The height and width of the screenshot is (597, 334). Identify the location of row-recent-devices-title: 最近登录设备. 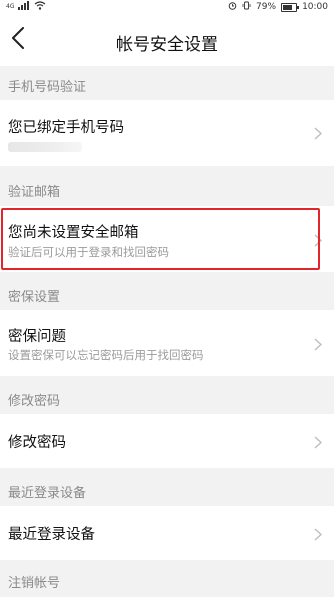
(51, 535).